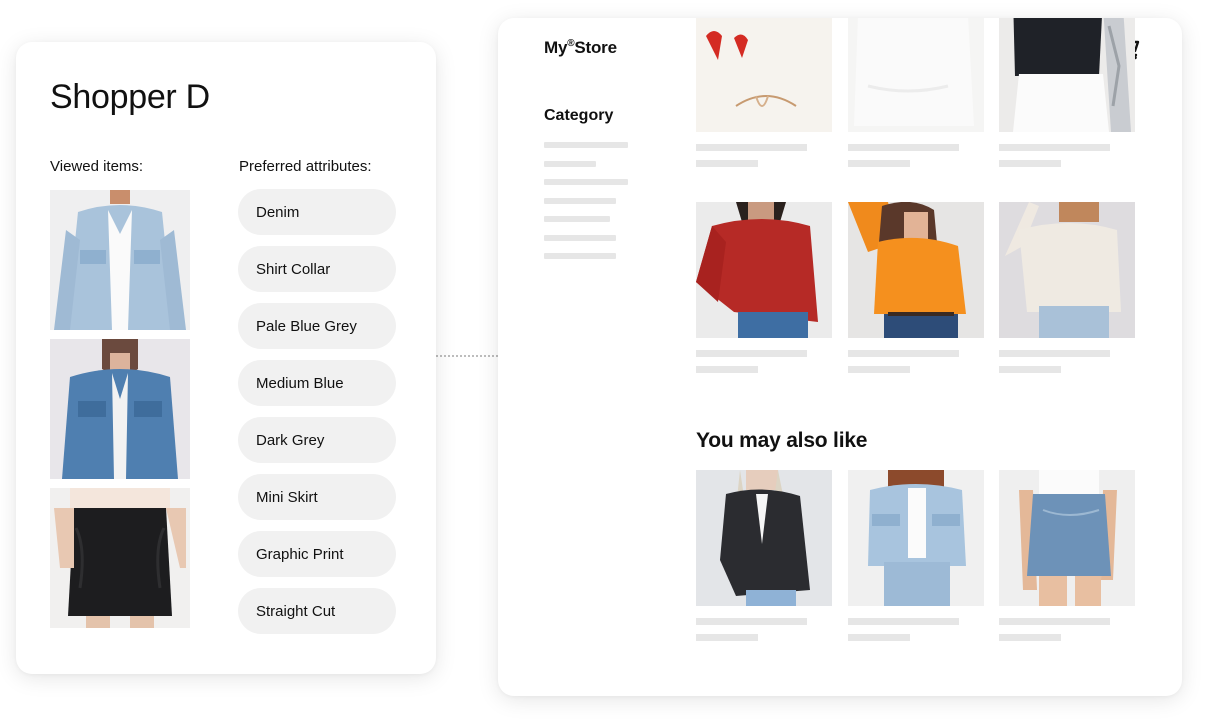 The image size is (1206, 720). Describe the element at coordinates (120, 409) in the screenshot. I see `viewed-item-medium-denim-jacket` at that location.